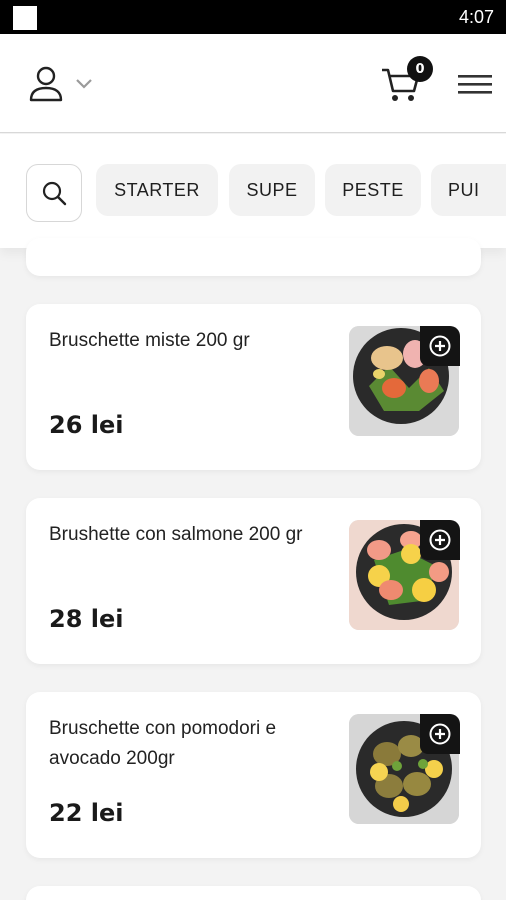 This screenshot has height=900, width=506. I want to click on menu-button, so click(475, 84).